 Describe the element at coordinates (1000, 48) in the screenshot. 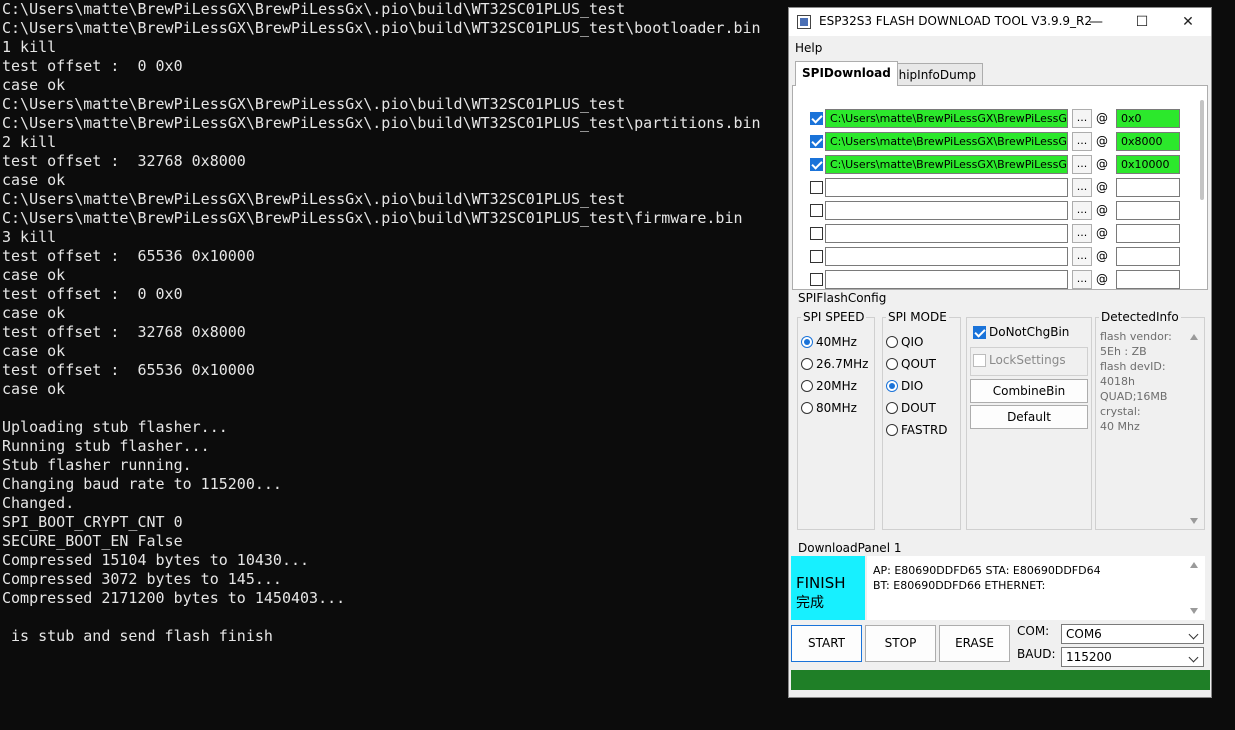

I see `menu-bar: Help` at that location.